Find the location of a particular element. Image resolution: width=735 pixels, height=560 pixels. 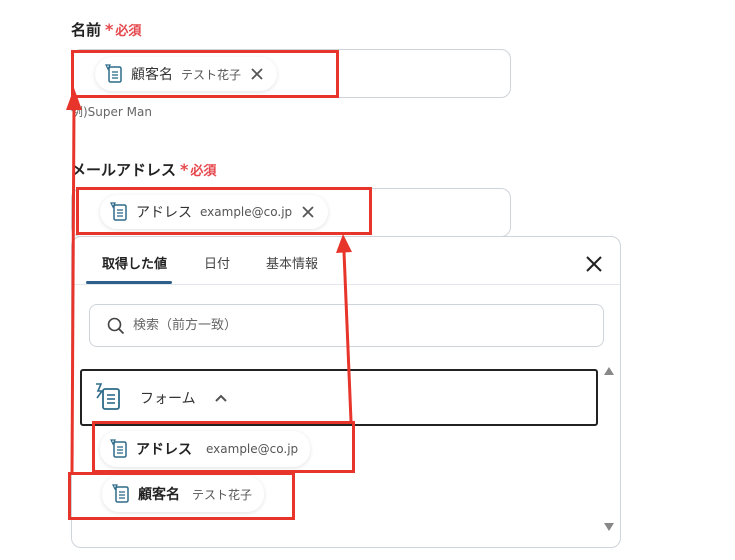

form-section-header: フォーム is located at coordinates (339, 397).